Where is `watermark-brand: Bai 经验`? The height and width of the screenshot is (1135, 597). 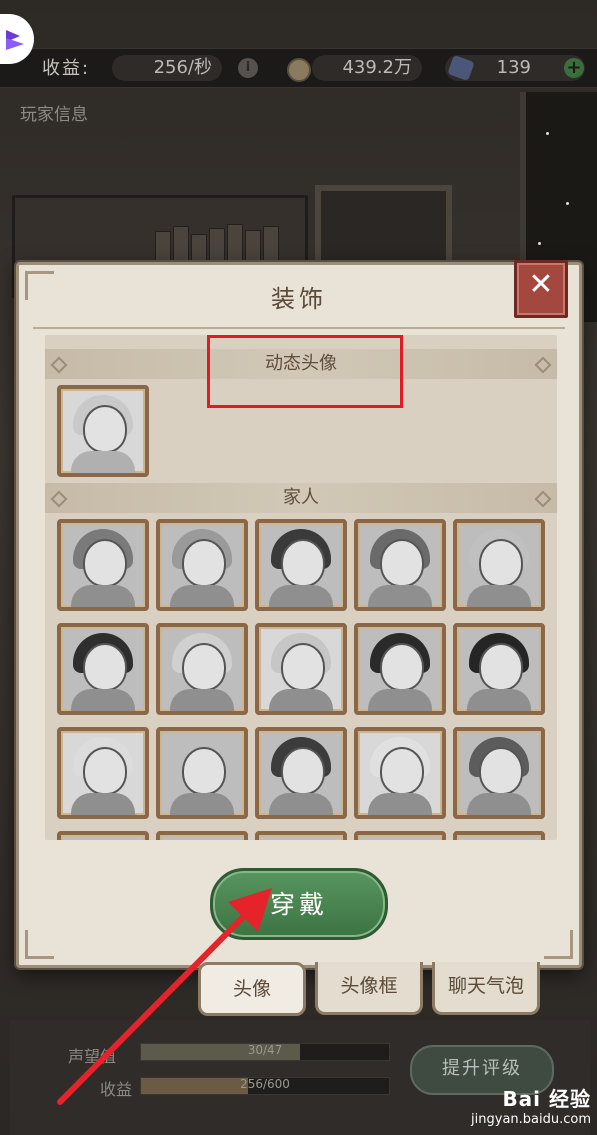 watermark-brand: Bai 经验 is located at coordinates (546, 1099).